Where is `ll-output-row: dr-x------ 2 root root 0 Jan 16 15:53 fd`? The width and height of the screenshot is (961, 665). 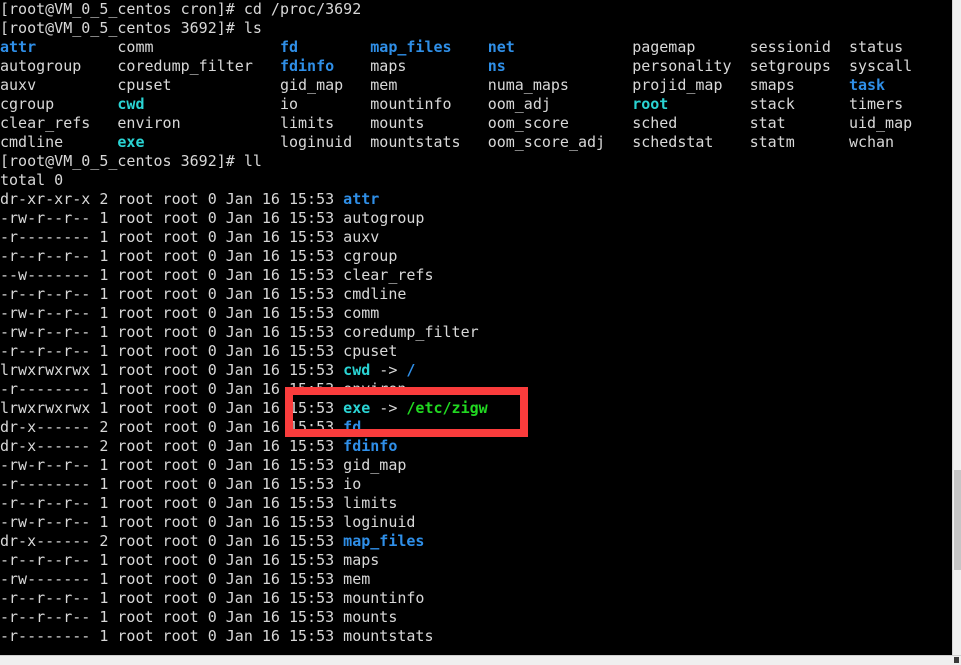 ll-output-row: dr-x------ 2 root root 0 Jan 16 15:53 fd is located at coordinates (476, 427).